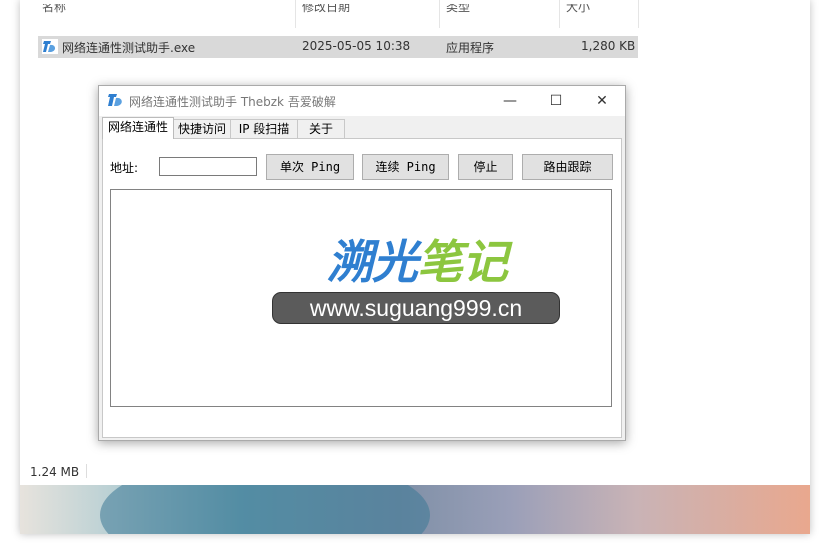 The height and width of the screenshot is (554, 830). Describe the element at coordinates (138, 128) in the screenshot. I see `tab-connectivity: 网络连通性` at that location.